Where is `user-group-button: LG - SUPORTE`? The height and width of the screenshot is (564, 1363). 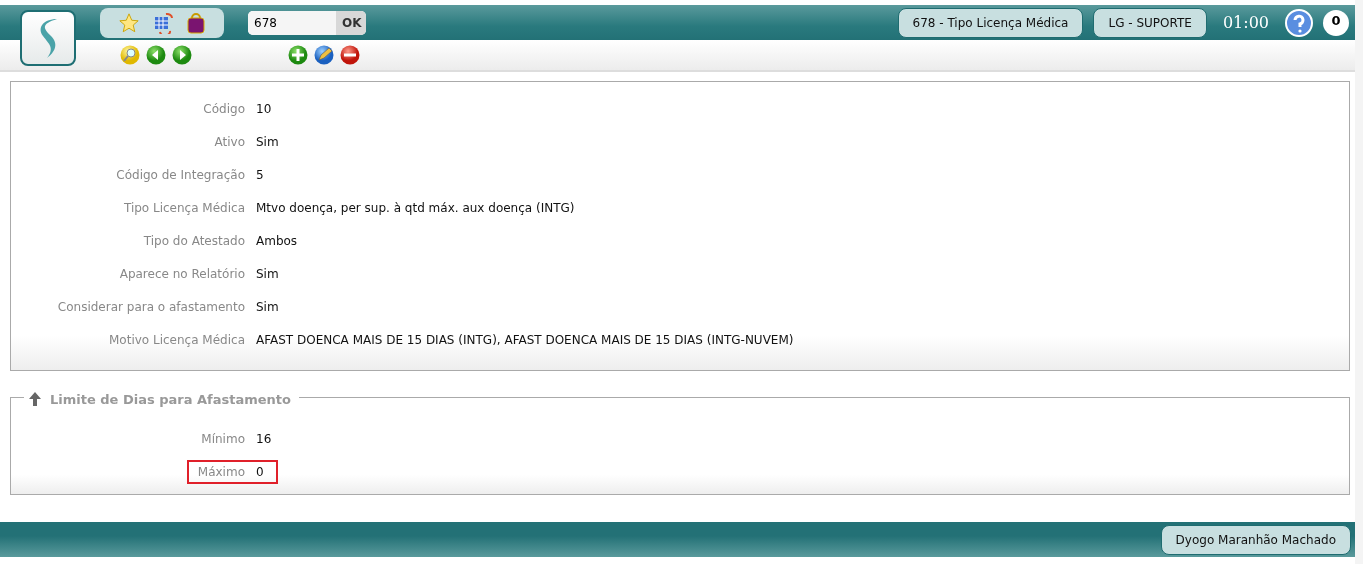
user-group-button: LG - SUPORTE is located at coordinates (1150, 22).